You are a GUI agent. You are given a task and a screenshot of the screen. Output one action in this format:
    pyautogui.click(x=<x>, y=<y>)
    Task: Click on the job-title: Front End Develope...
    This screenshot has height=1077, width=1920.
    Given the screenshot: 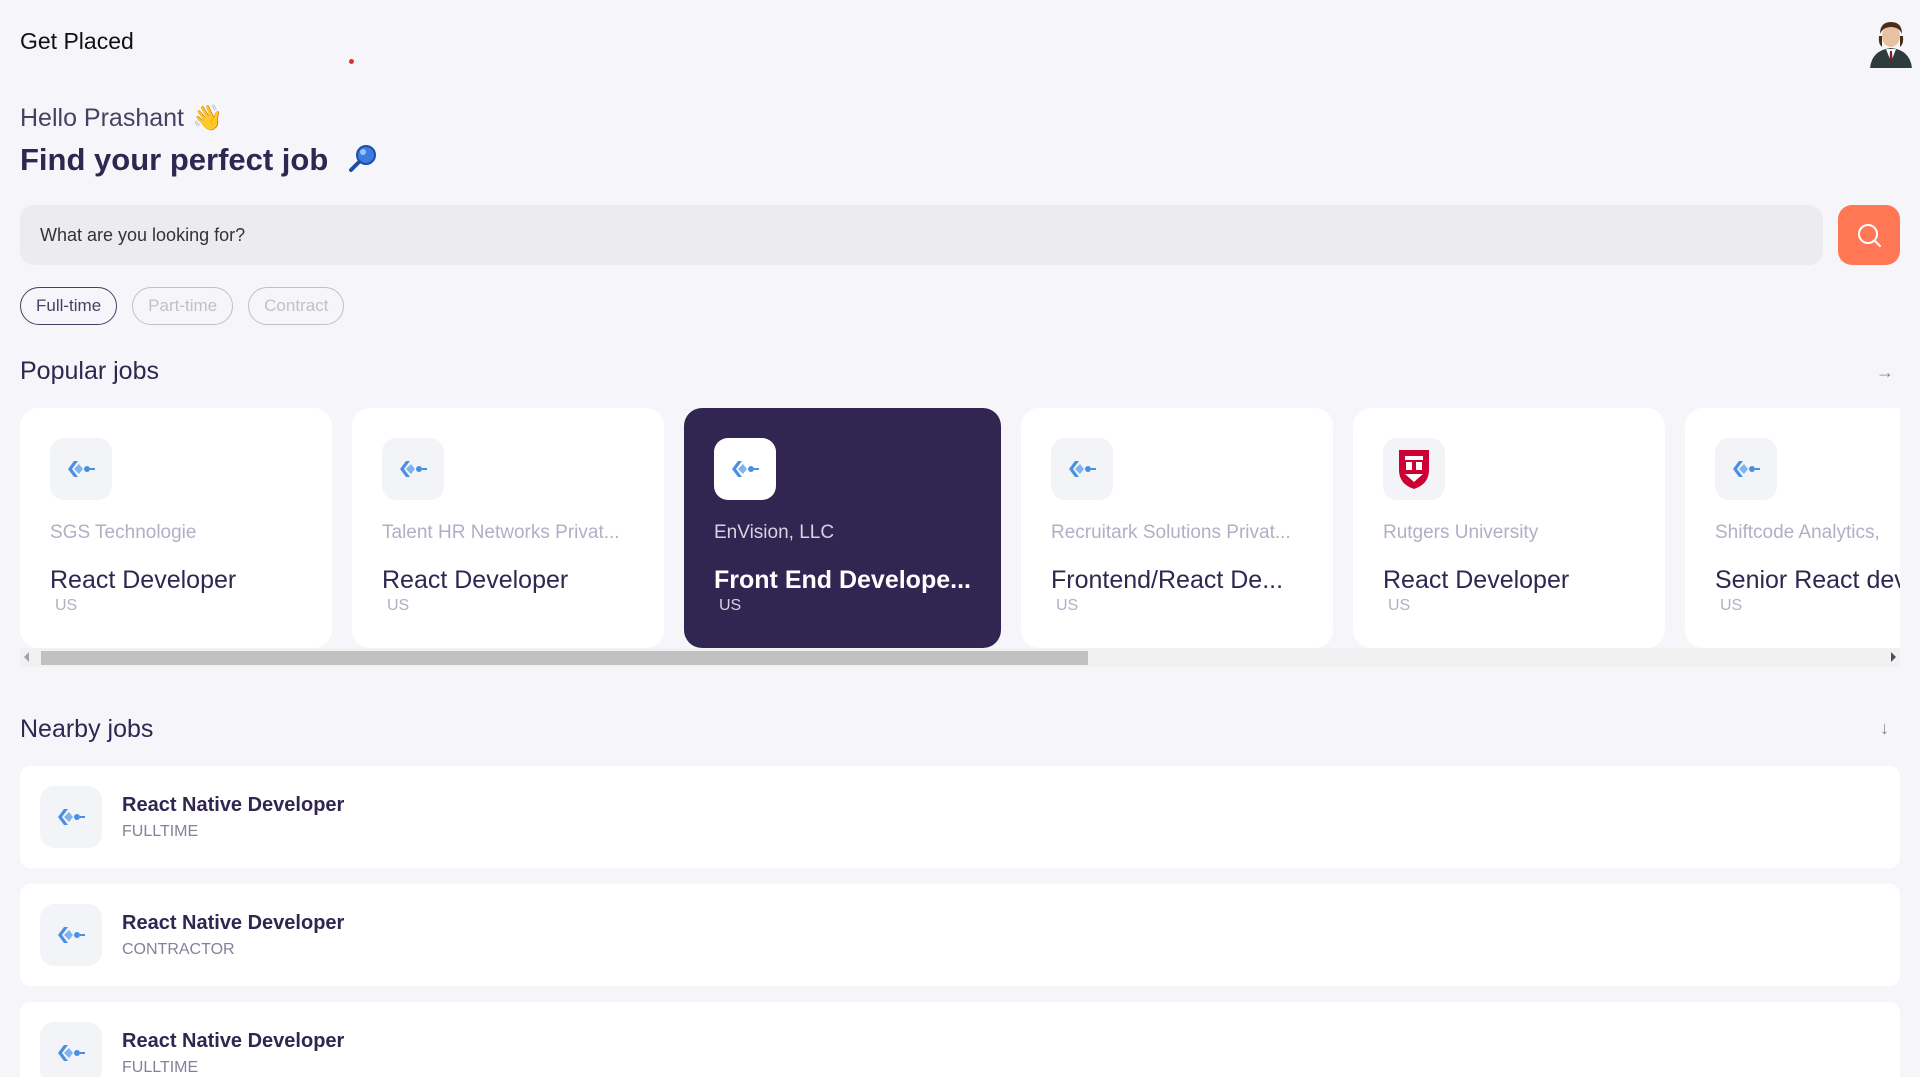 What is the action you would take?
    pyautogui.click(x=842, y=580)
    